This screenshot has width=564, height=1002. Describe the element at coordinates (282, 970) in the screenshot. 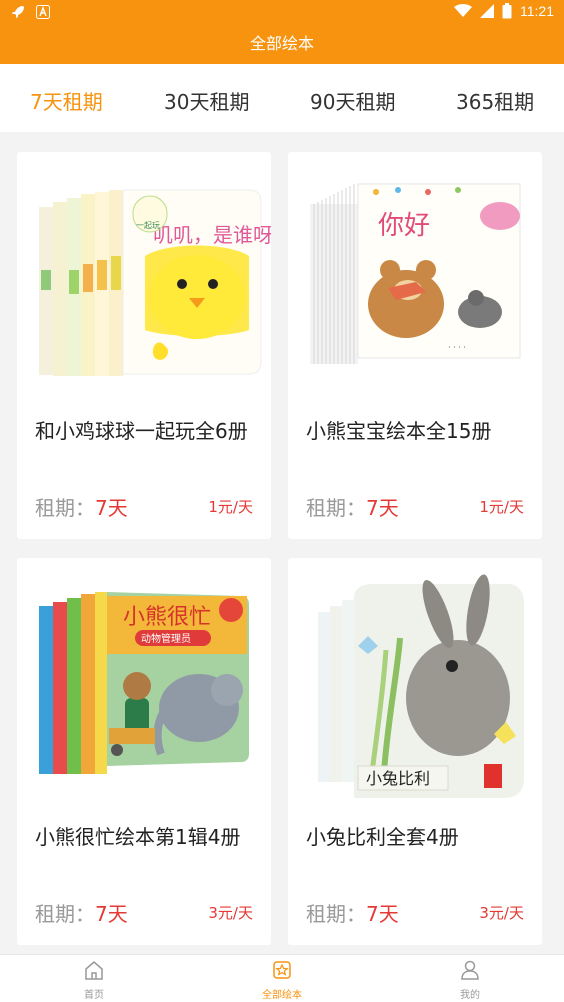

I see `books-icon` at that location.